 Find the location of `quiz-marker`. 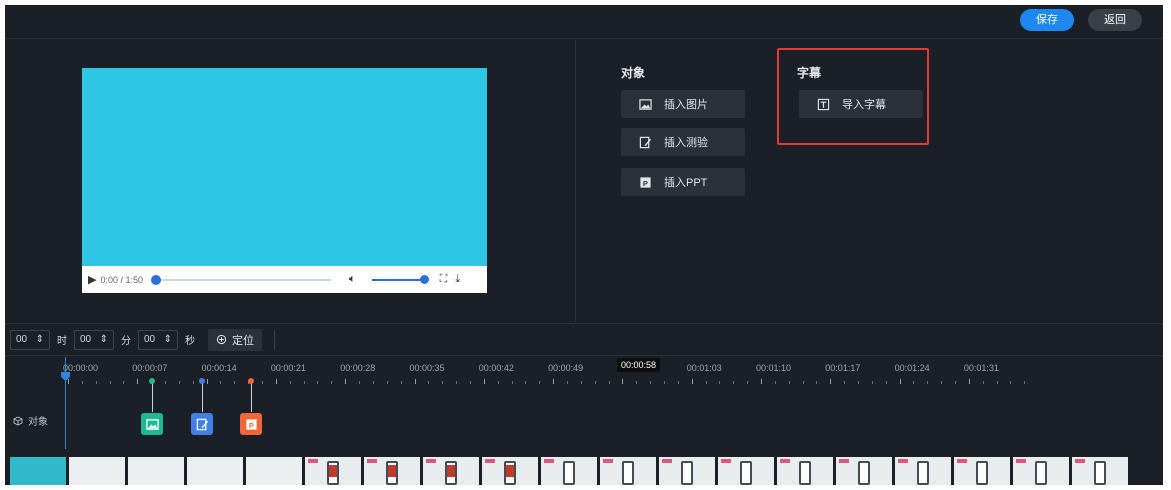

quiz-marker is located at coordinates (202, 424).